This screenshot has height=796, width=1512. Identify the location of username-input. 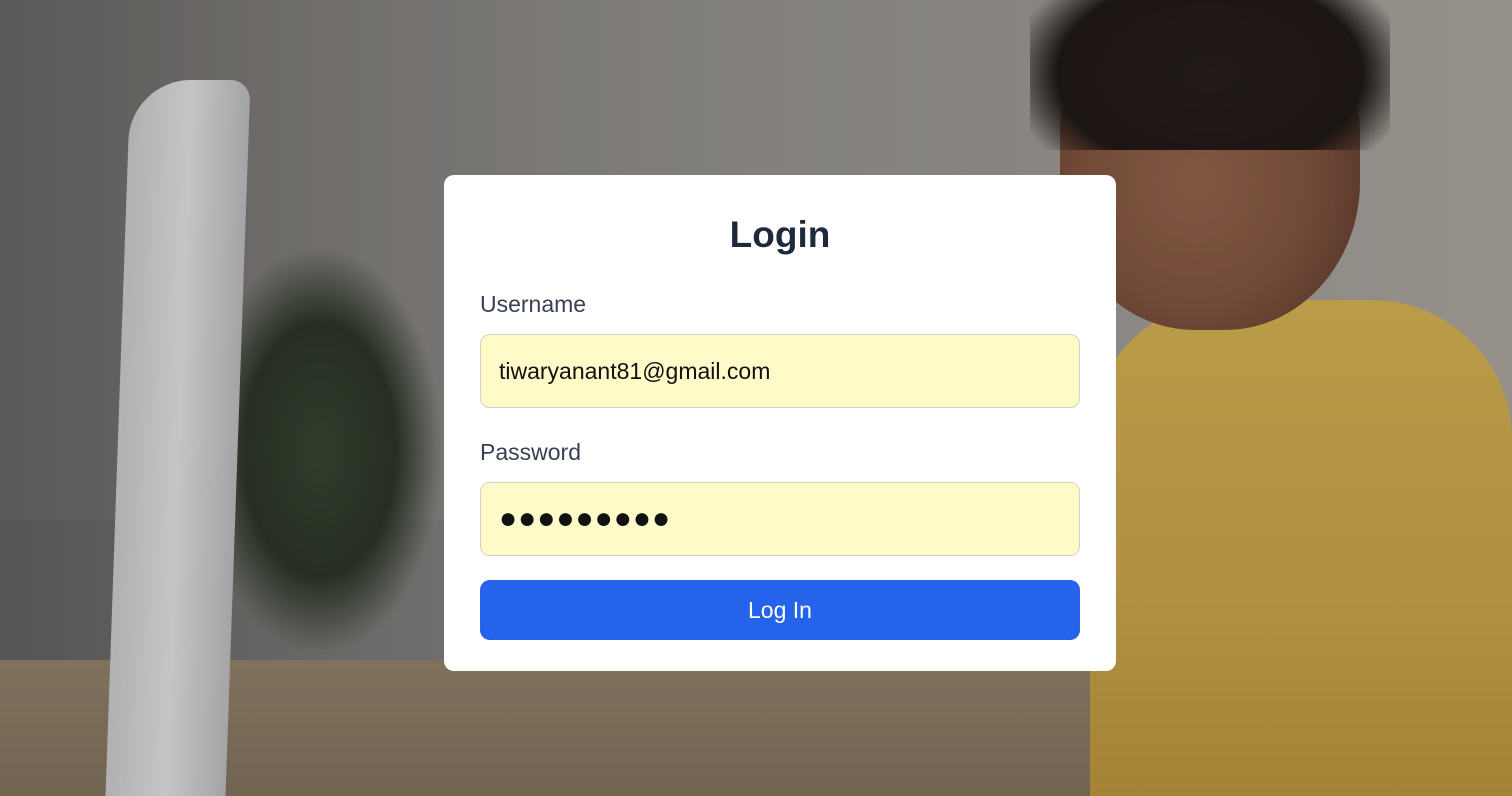
(780, 371).